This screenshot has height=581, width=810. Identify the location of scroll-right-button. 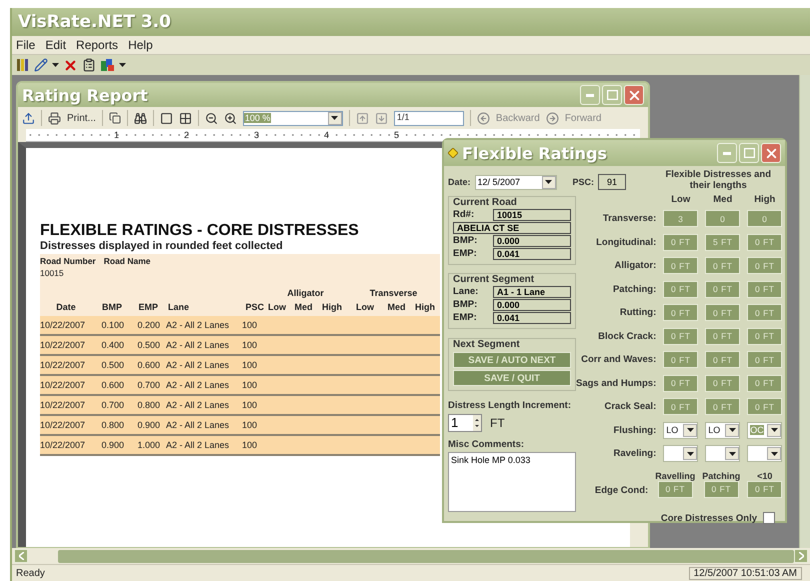
(801, 556).